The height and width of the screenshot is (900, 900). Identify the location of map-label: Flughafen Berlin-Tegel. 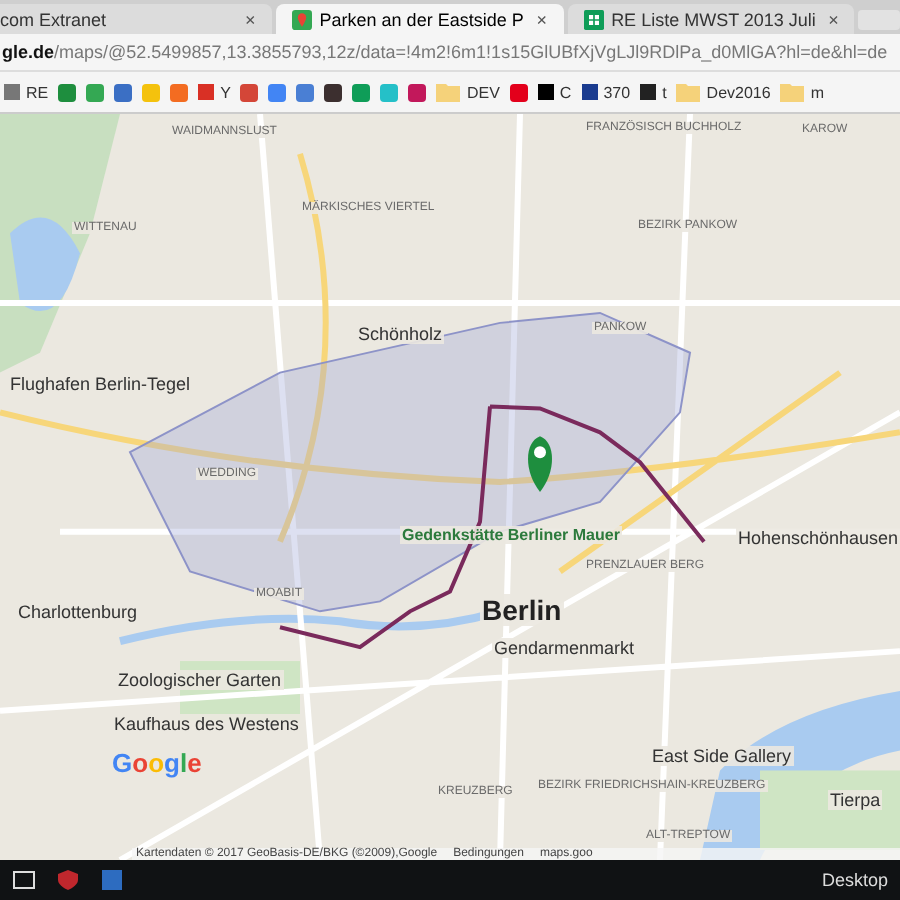
(100, 384).